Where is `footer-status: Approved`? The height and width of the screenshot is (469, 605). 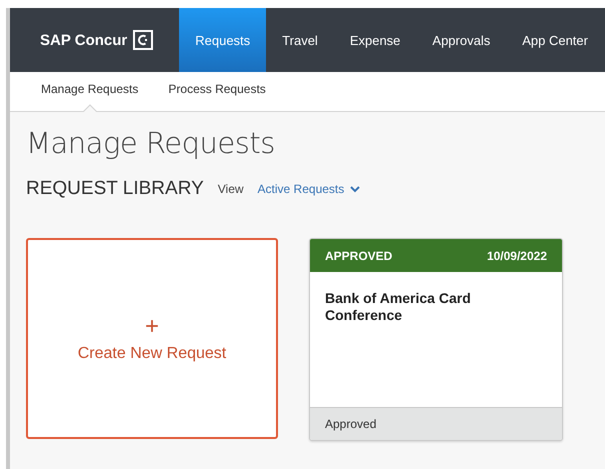 footer-status: Approved is located at coordinates (350, 424).